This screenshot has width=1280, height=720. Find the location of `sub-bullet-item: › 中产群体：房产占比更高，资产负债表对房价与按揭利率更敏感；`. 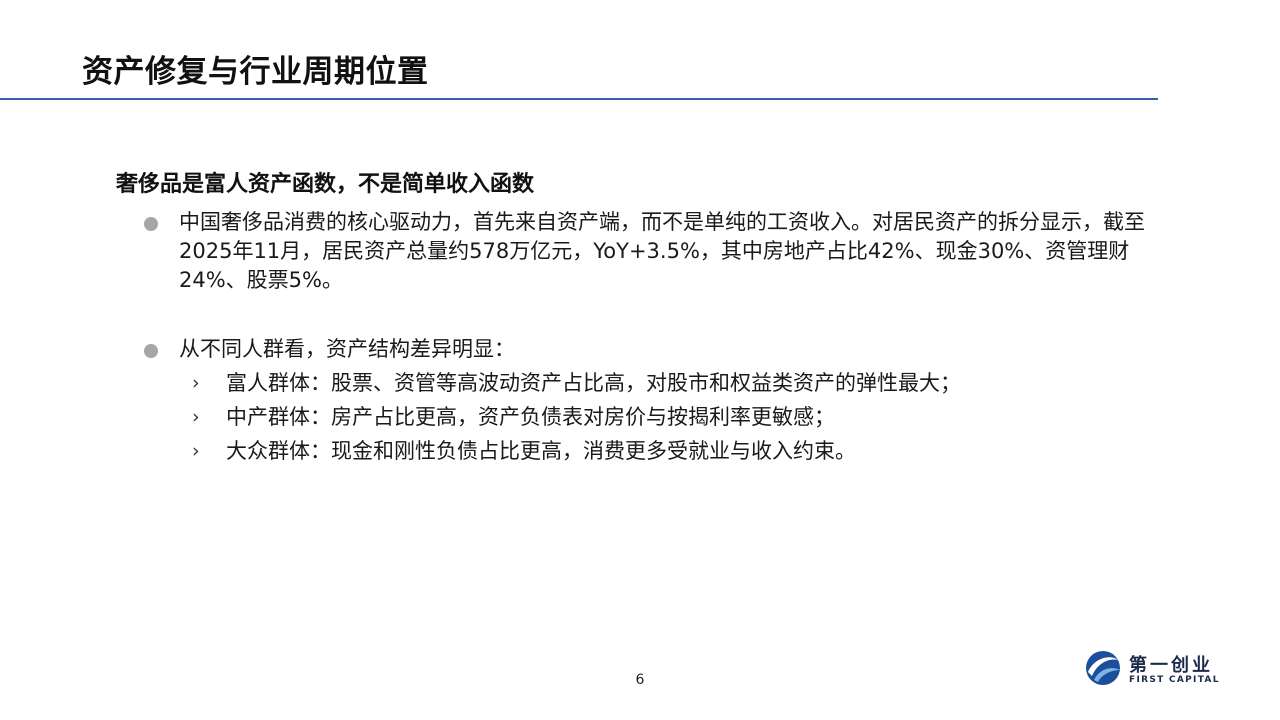

sub-bullet-item: › 中产群体：房产占比更高，资产负债表对房价与按揭利率更敏感； is located at coordinates (642, 417).